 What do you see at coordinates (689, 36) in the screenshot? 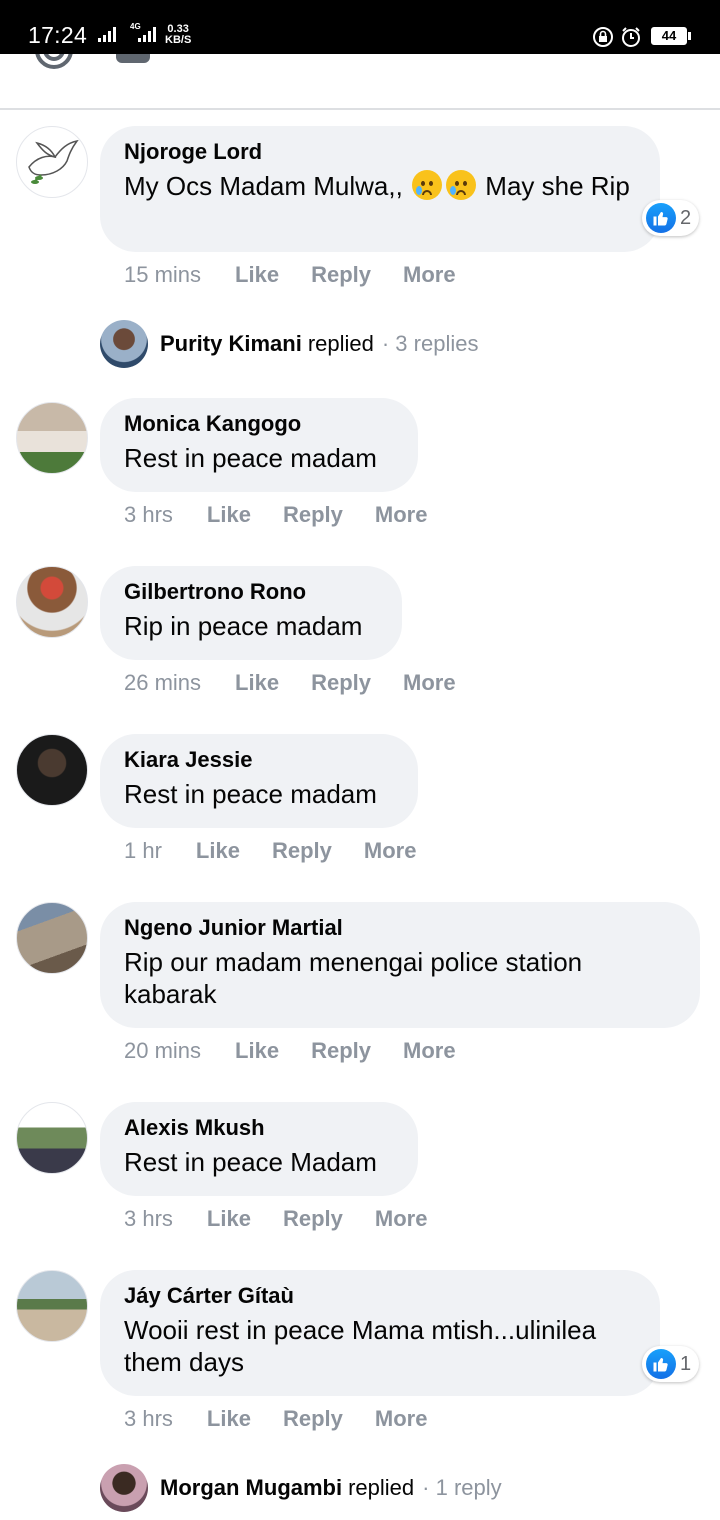
I see `battery-tip` at bounding box center [689, 36].